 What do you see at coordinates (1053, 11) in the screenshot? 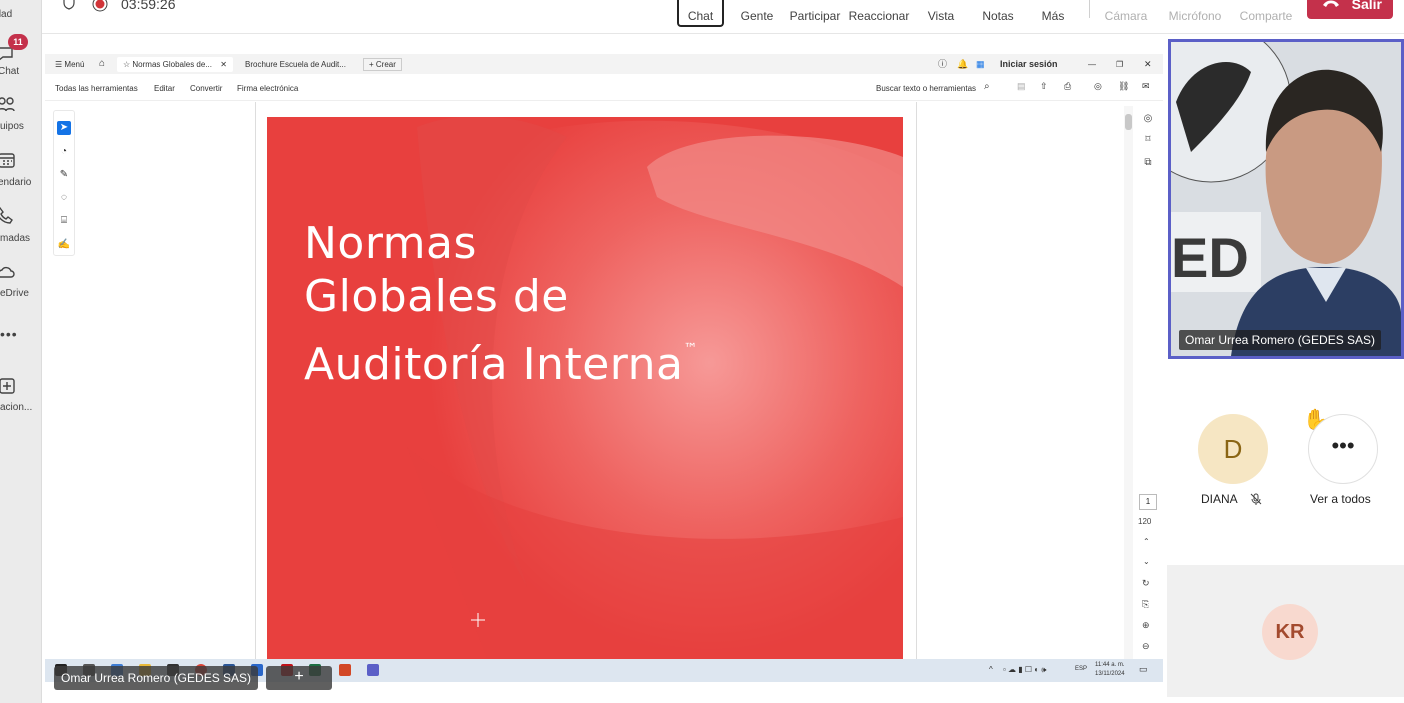
I see `more-button: Más` at bounding box center [1053, 11].